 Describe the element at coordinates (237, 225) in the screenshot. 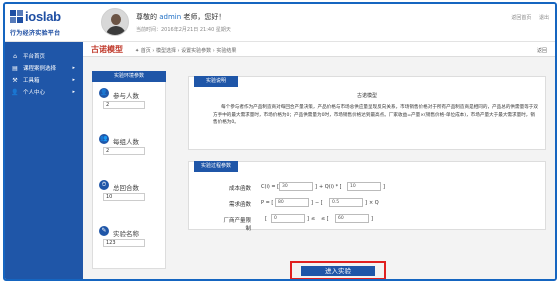

I see `row-label: 厂商产量限制` at that location.